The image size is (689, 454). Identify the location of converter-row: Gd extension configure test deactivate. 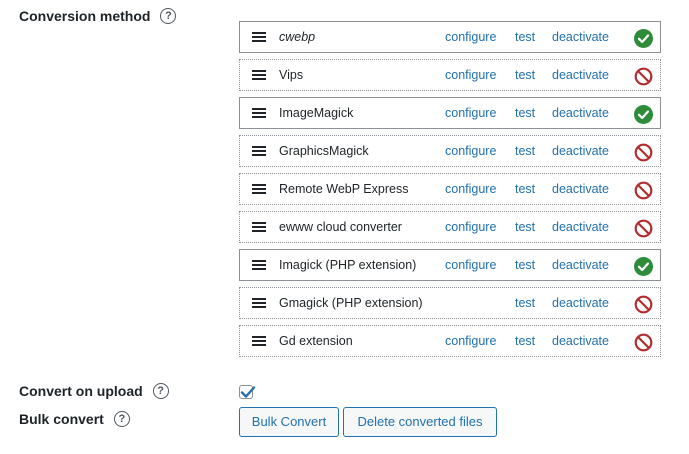
(450, 341).